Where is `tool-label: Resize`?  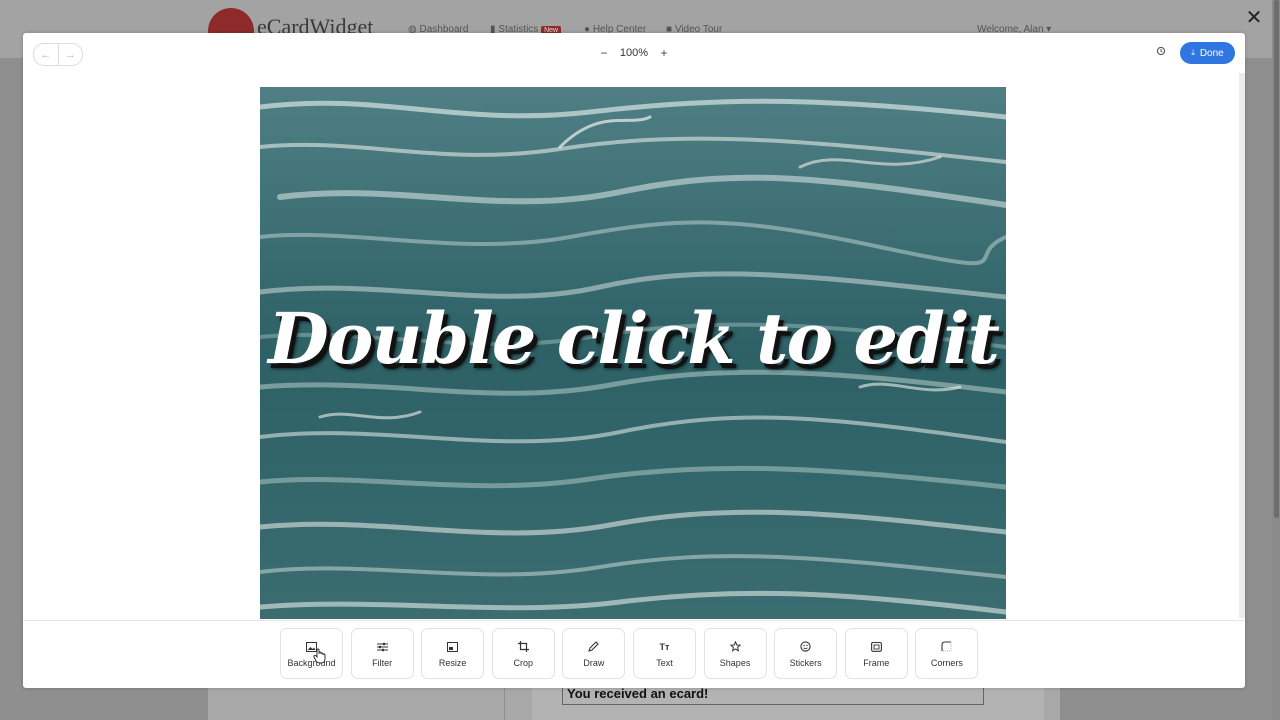 tool-label: Resize is located at coordinates (452, 662).